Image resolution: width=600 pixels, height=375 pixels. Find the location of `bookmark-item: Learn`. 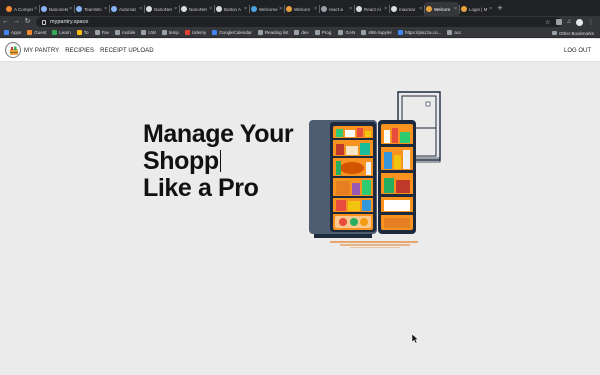

bookmark-item: Learn is located at coordinates (61, 32).